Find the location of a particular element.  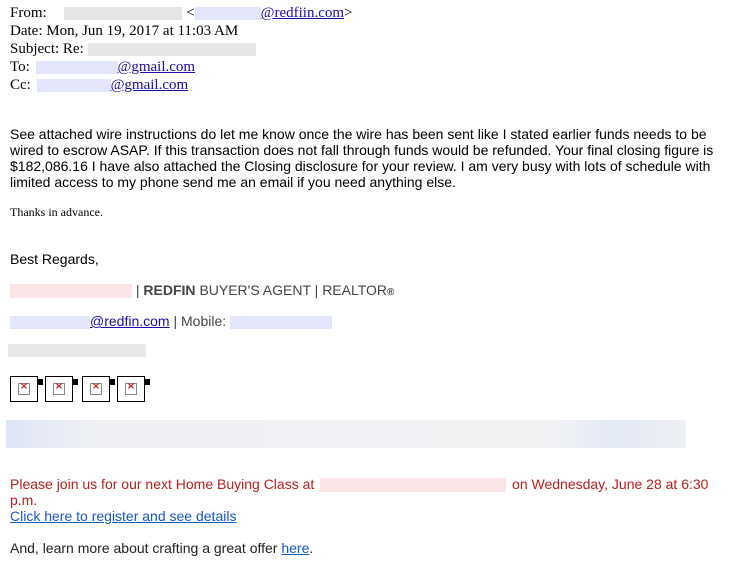

cc-label: Cc: is located at coordinates (20, 85).